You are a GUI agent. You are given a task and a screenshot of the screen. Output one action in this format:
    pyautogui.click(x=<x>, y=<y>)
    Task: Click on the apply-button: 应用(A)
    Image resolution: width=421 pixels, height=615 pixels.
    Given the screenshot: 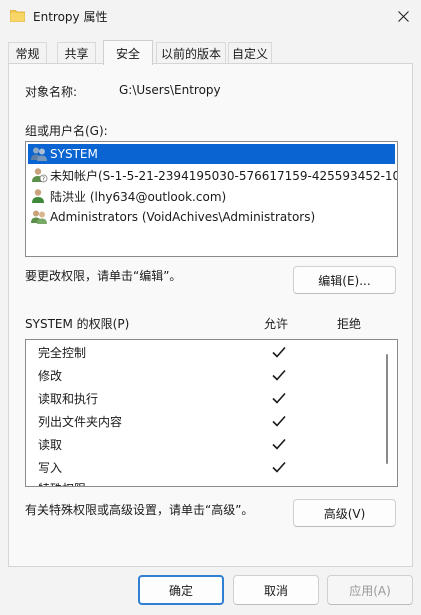 What is the action you would take?
    pyautogui.click(x=370, y=590)
    